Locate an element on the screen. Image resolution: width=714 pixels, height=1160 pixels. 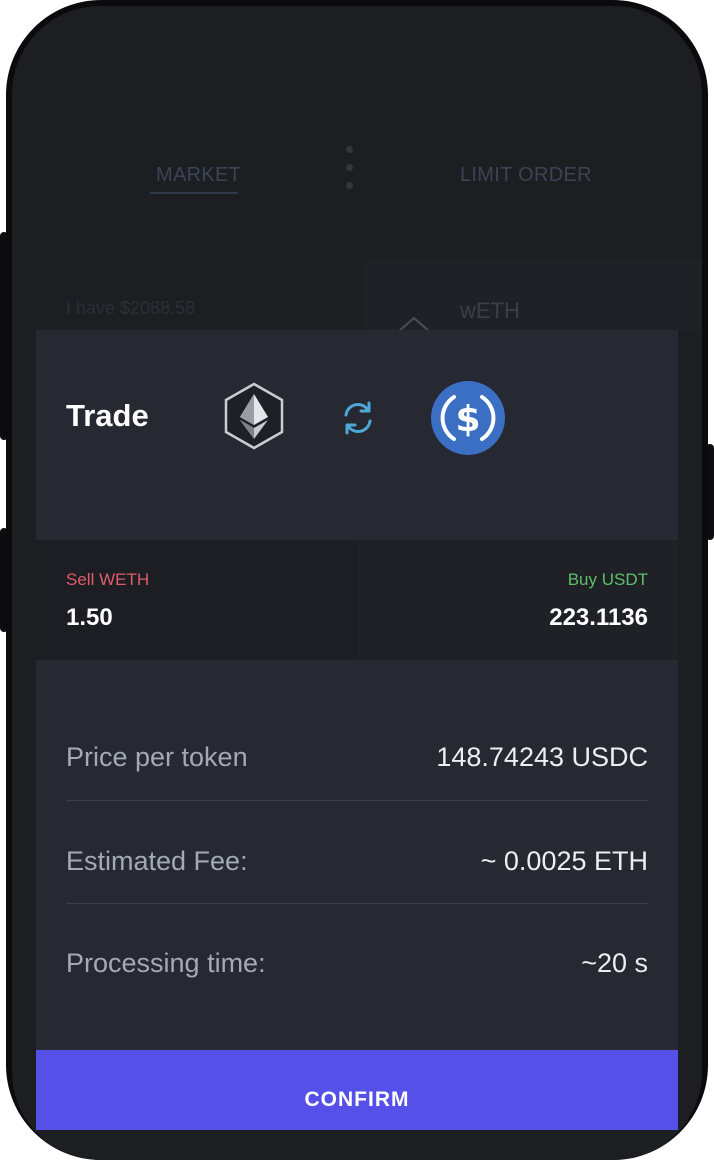
sell-amount: 1.50 is located at coordinates (89, 617).